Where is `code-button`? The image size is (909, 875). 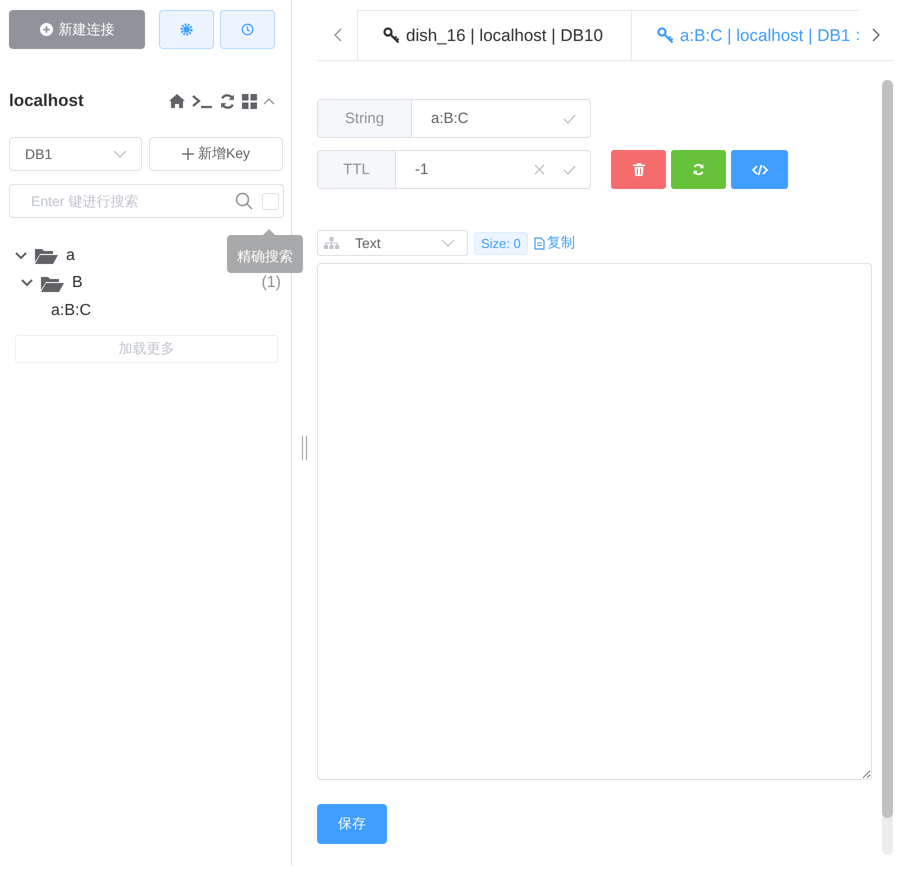 code-button is located at coordinates (759, 169).